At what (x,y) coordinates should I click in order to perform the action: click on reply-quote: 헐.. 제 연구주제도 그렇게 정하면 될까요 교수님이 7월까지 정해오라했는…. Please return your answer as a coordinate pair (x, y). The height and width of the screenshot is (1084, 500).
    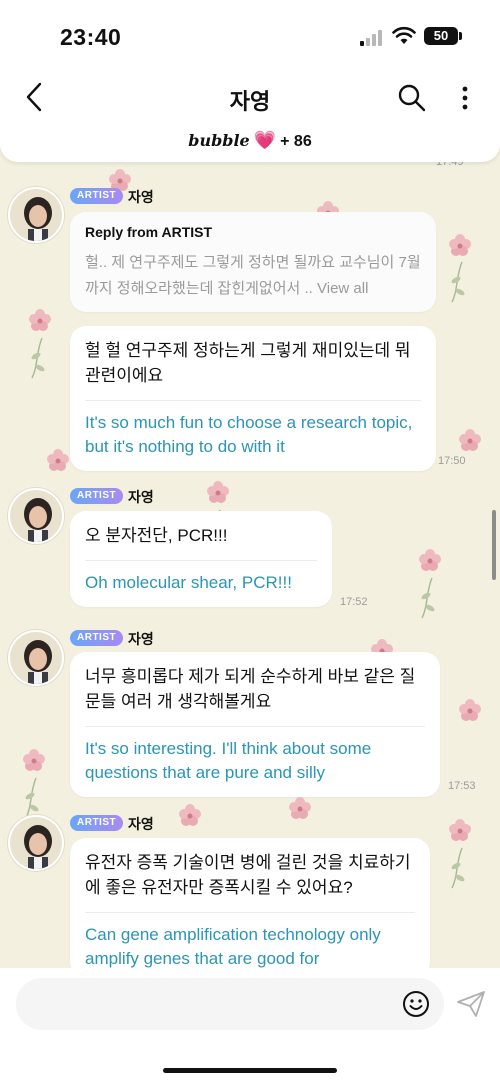
    Looking at the image, I should click on (253, 275).